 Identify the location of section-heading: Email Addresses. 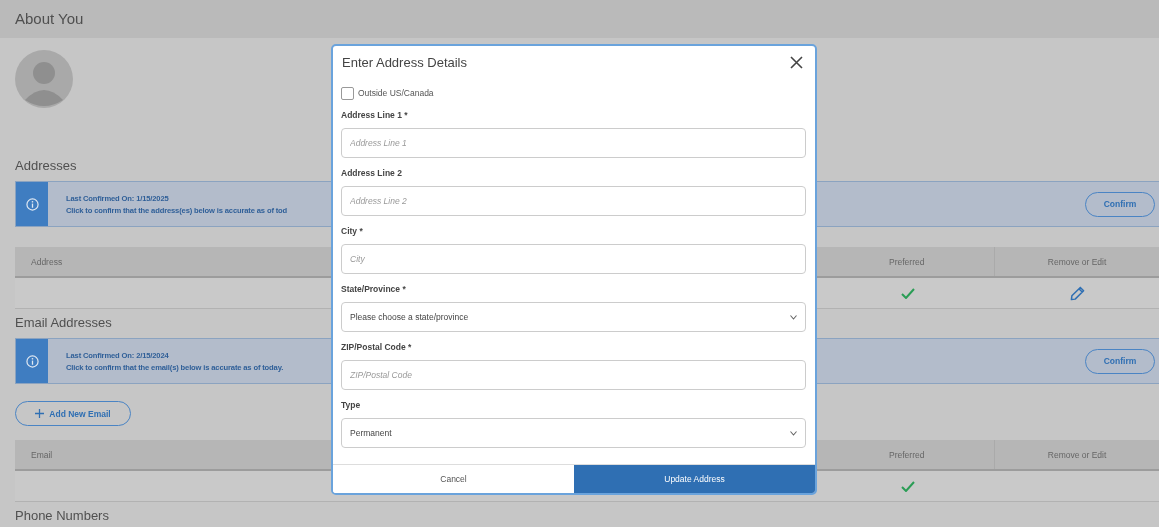
(63, 323).